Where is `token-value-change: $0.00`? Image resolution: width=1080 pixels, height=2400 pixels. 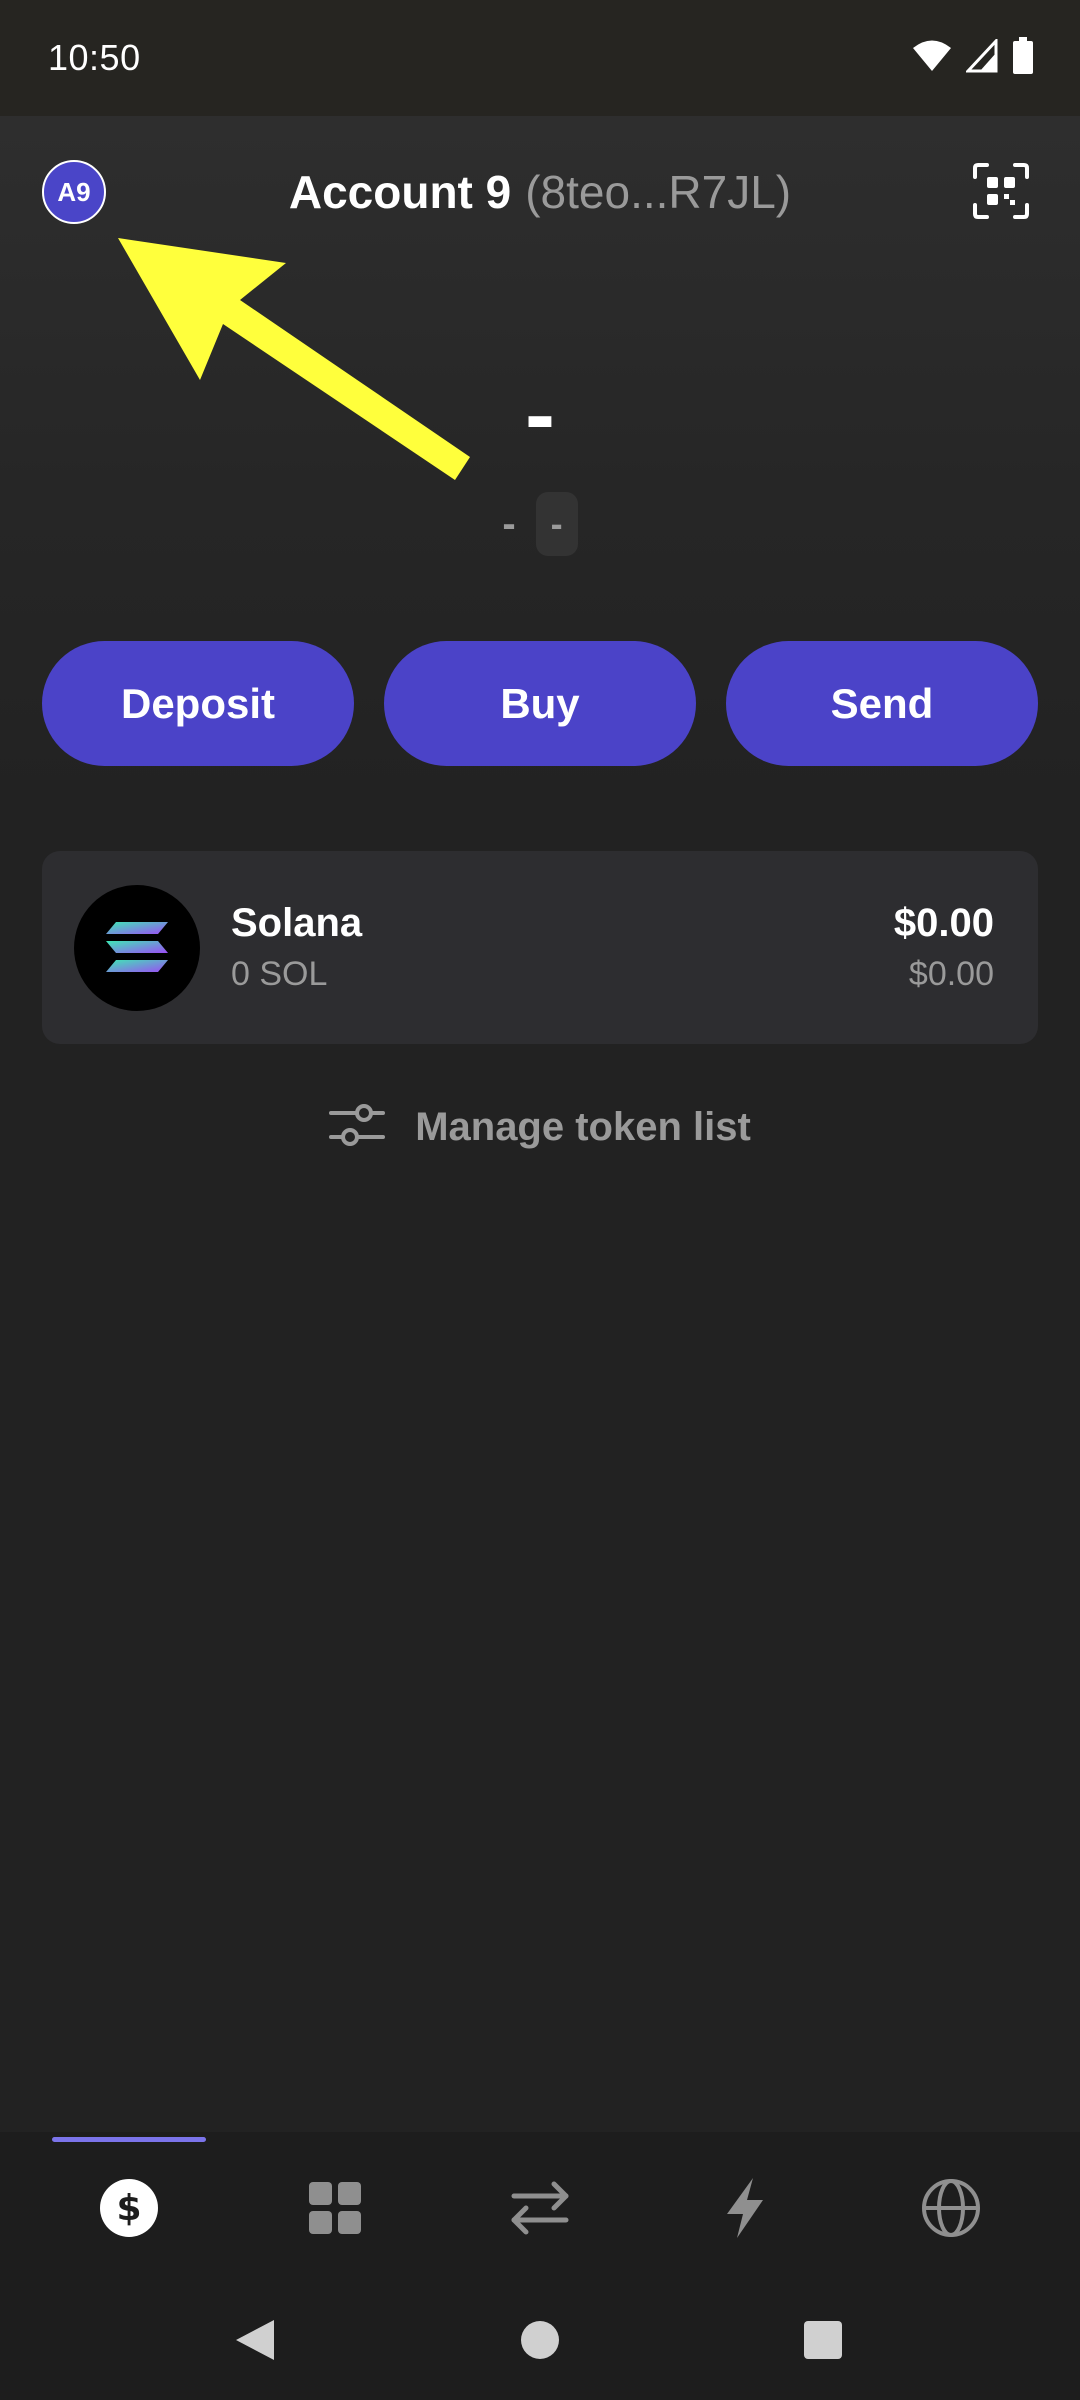
token-value-change: $0.00 is located at coordinates (951, 974).